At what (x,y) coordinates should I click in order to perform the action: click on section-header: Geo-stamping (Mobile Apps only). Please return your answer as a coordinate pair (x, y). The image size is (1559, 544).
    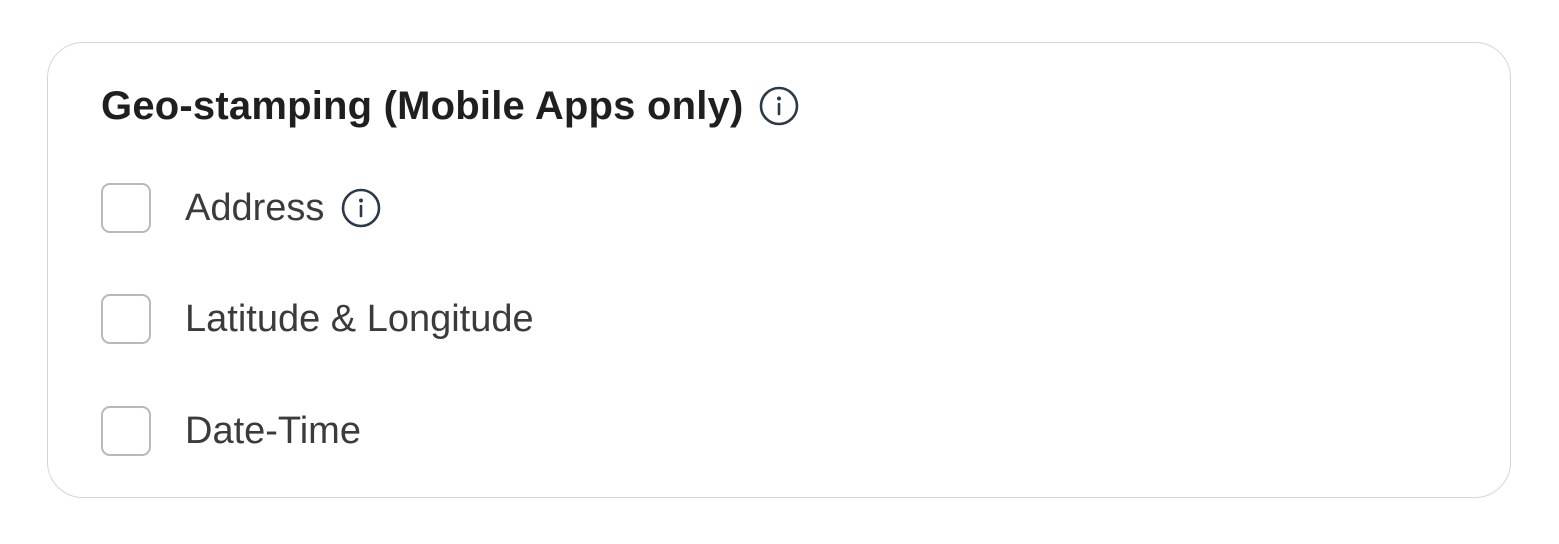
    Looking at the image, I should click on (450, 106).